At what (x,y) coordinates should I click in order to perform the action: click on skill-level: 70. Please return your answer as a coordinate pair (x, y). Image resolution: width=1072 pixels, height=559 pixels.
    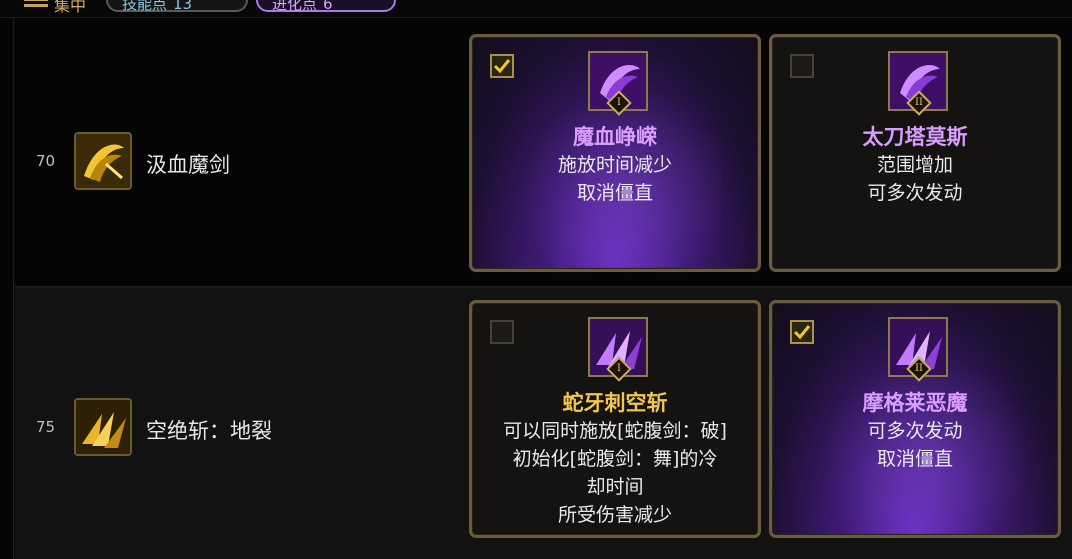
    Looking at the image, I should click on (46, 161).